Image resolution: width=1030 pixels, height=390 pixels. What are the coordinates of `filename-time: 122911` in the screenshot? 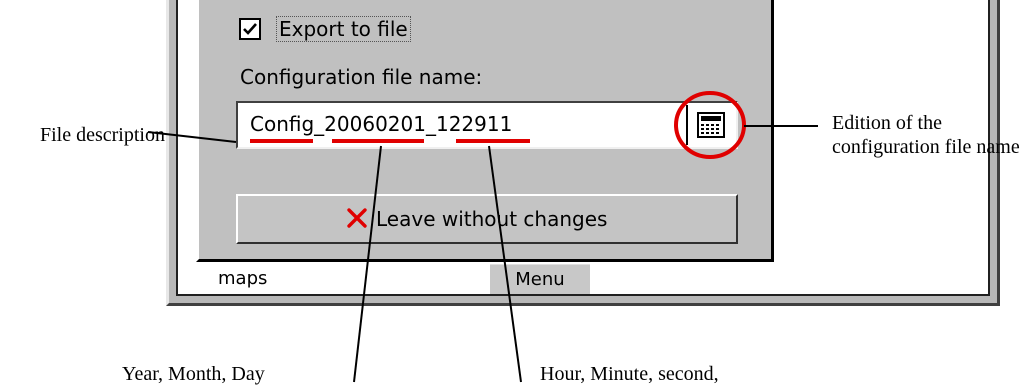 It's located at (474, 124).